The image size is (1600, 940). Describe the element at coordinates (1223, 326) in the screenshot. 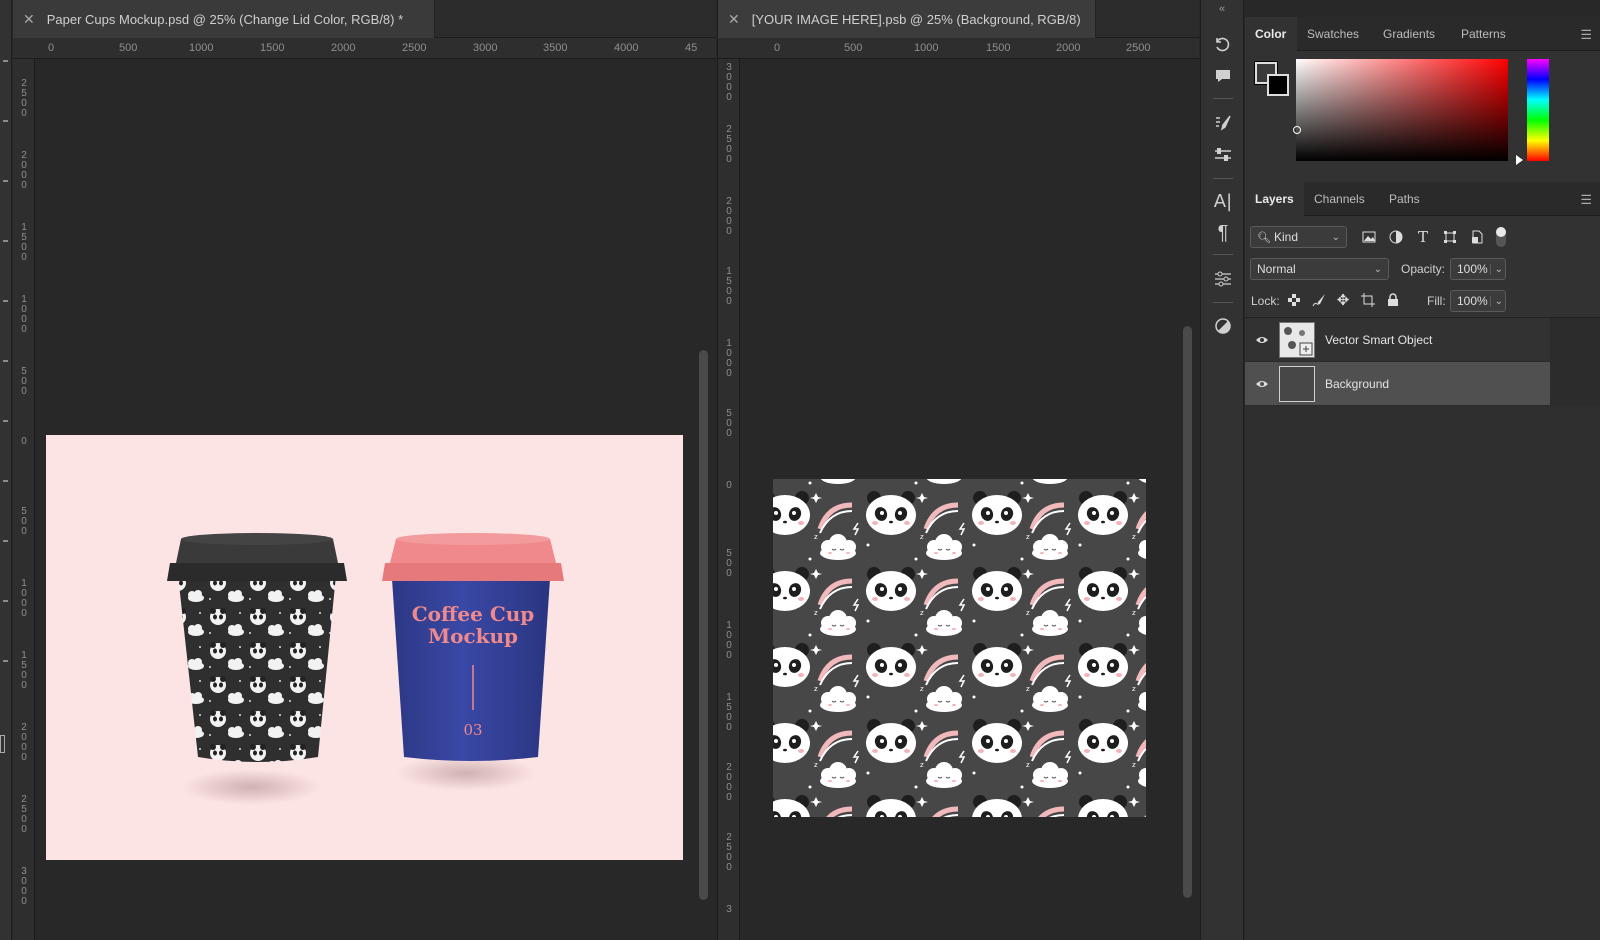

I see `properties-icon` at that location.